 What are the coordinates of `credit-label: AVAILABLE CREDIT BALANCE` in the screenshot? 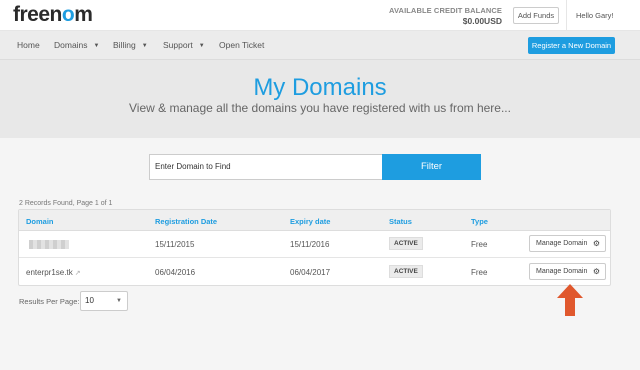 It's located at (445, 10).